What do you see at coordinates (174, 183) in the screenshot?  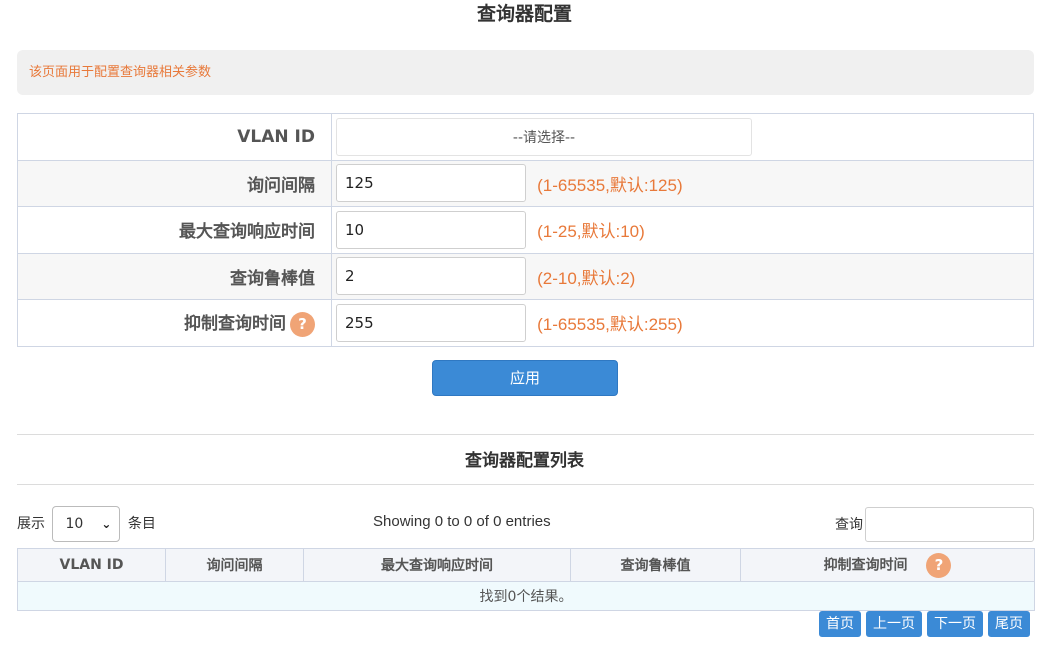 I see `interval-label: 询问间隔` at bounding box center [174, 183].